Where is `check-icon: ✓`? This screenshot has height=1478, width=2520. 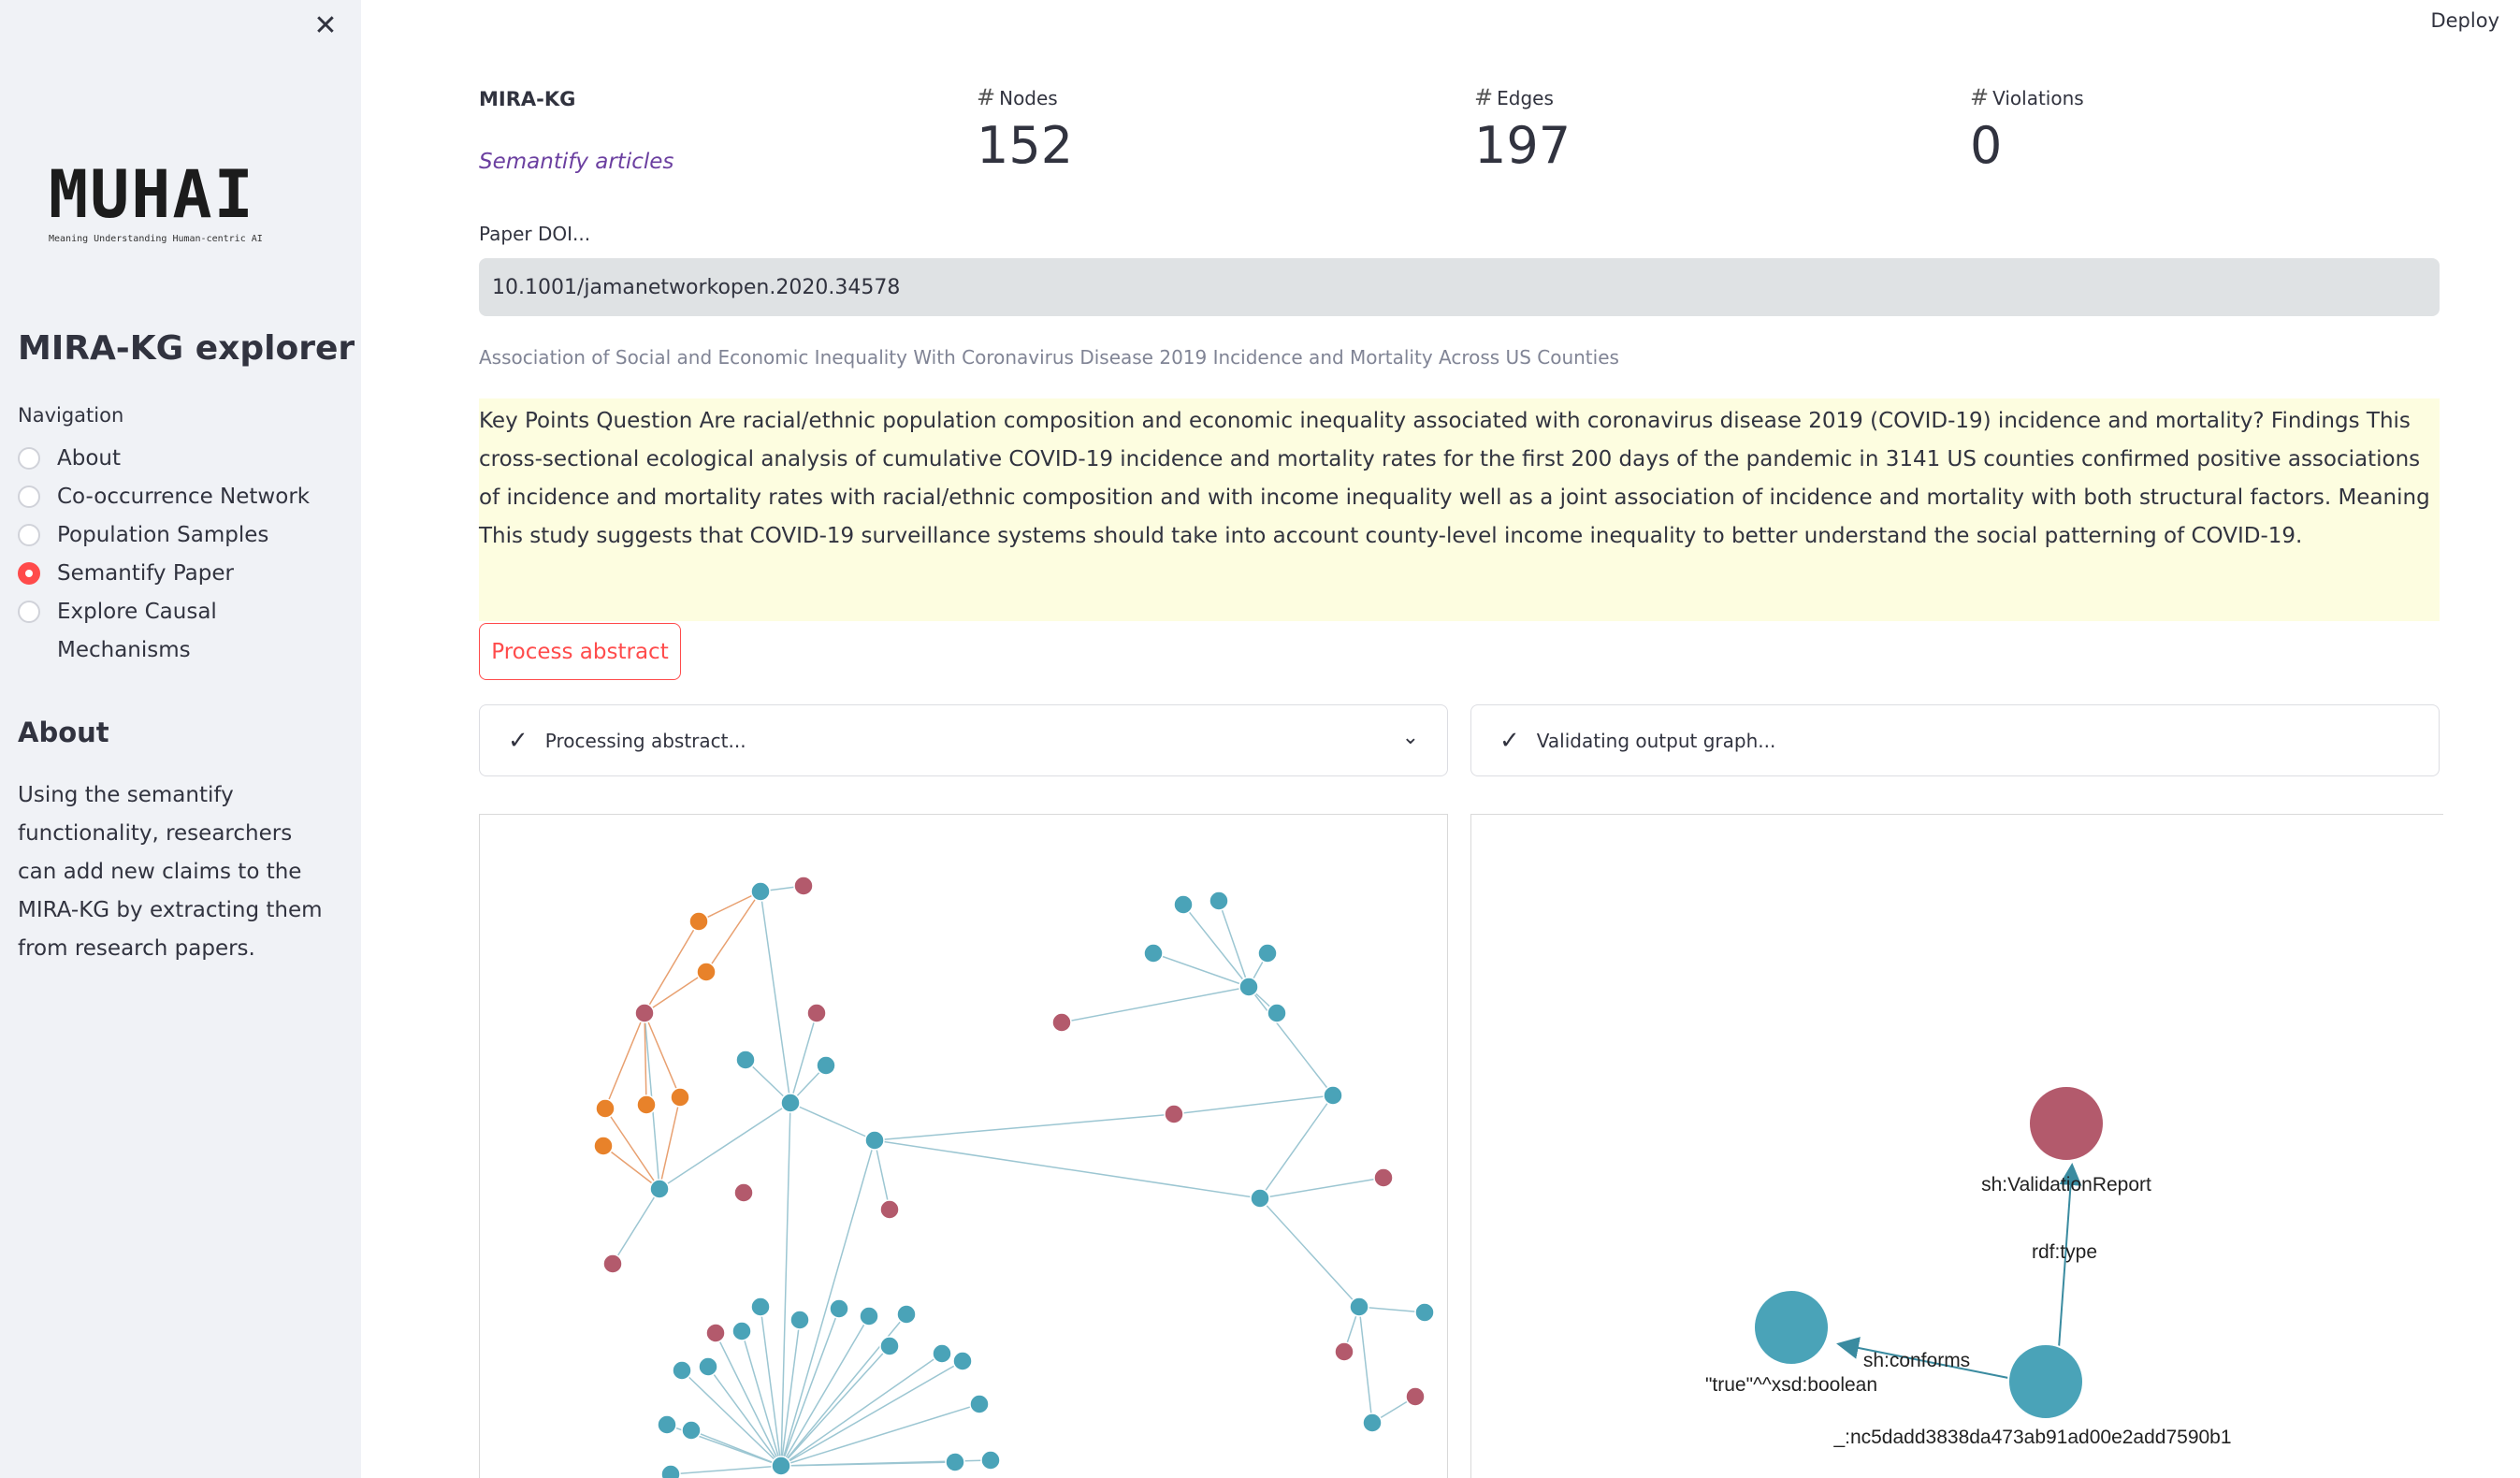 check-icon: ✓ is located at coordinates (1509, 740).